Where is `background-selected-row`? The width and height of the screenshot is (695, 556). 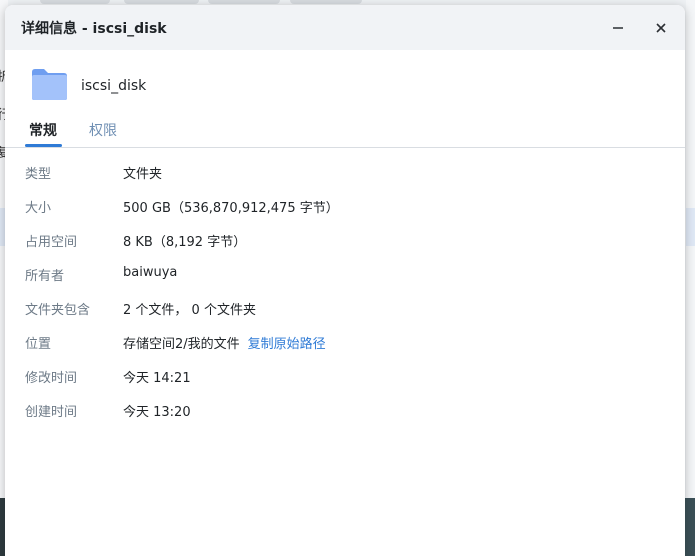 background-selected-row is located at coordinates (690, 227).